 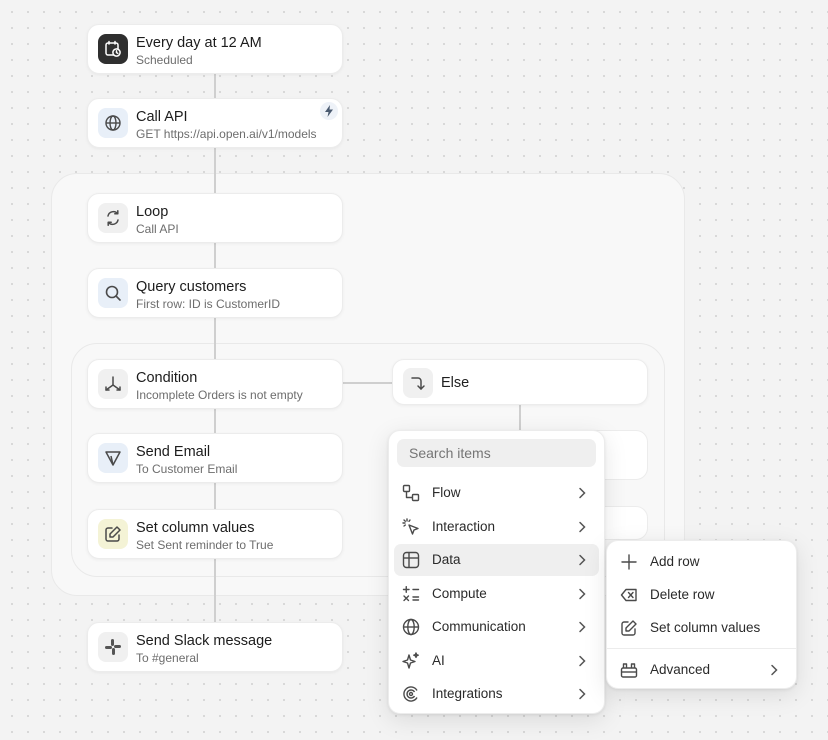 I want to click on submenu-item-delete-row: Delete row, so click(x=701, y=595).